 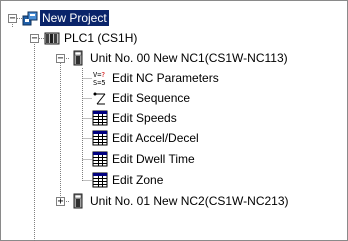 What do you see at coordinates (153, 159) in the screenshot?
I see `tree-item-label-edit-dwell-time: Edit Dwell Time` at bounding box center [153, 159].